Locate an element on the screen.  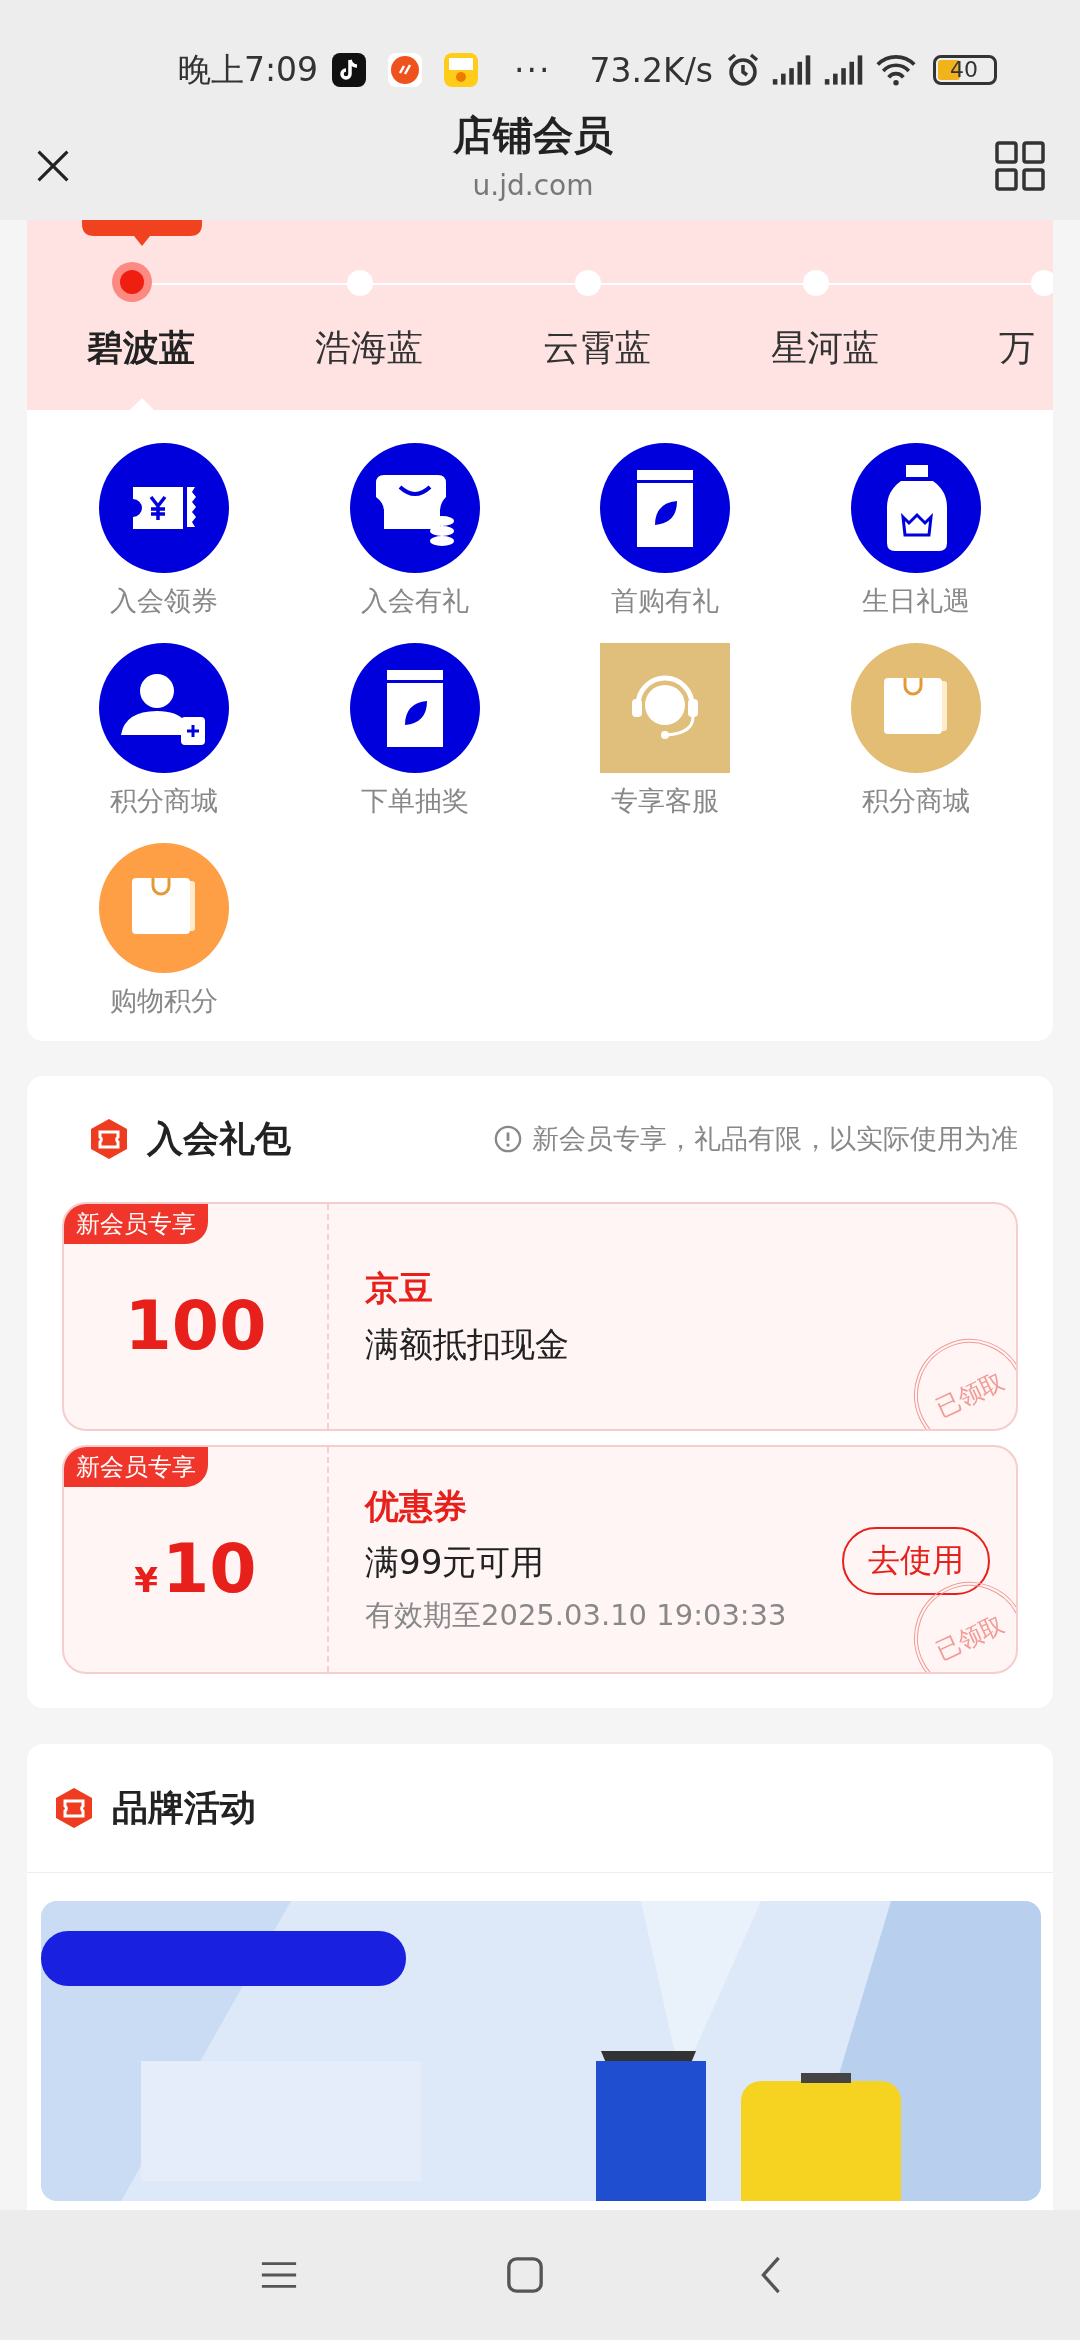
coupon-amount: 100 is located at coordinates (195, 1325).